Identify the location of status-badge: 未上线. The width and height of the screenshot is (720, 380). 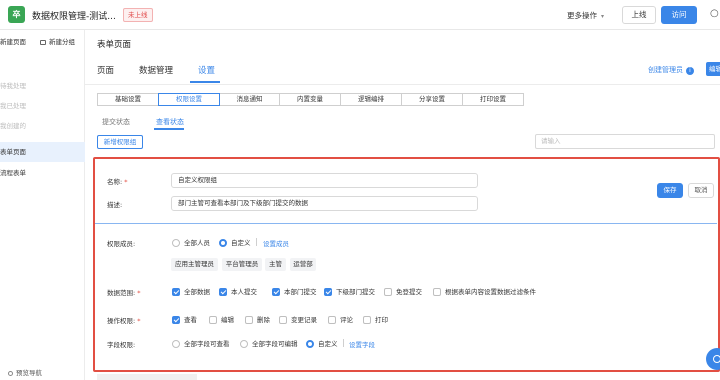
(138, 15).